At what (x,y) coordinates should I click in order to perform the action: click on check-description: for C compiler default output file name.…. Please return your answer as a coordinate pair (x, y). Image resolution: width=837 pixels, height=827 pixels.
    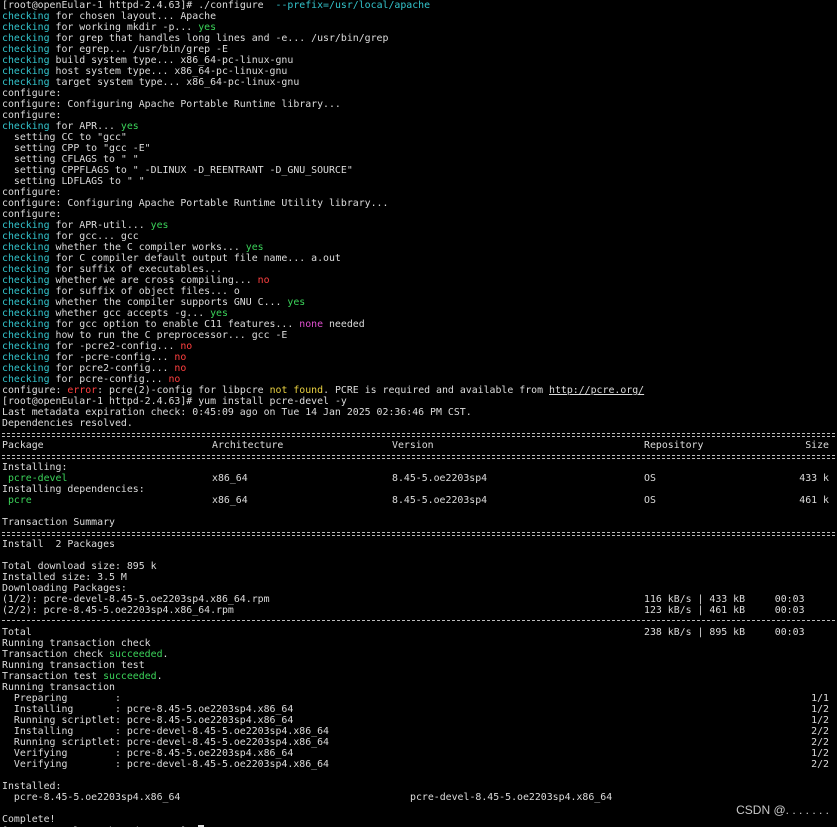
    Looking at the image, I should click on (195, 258).